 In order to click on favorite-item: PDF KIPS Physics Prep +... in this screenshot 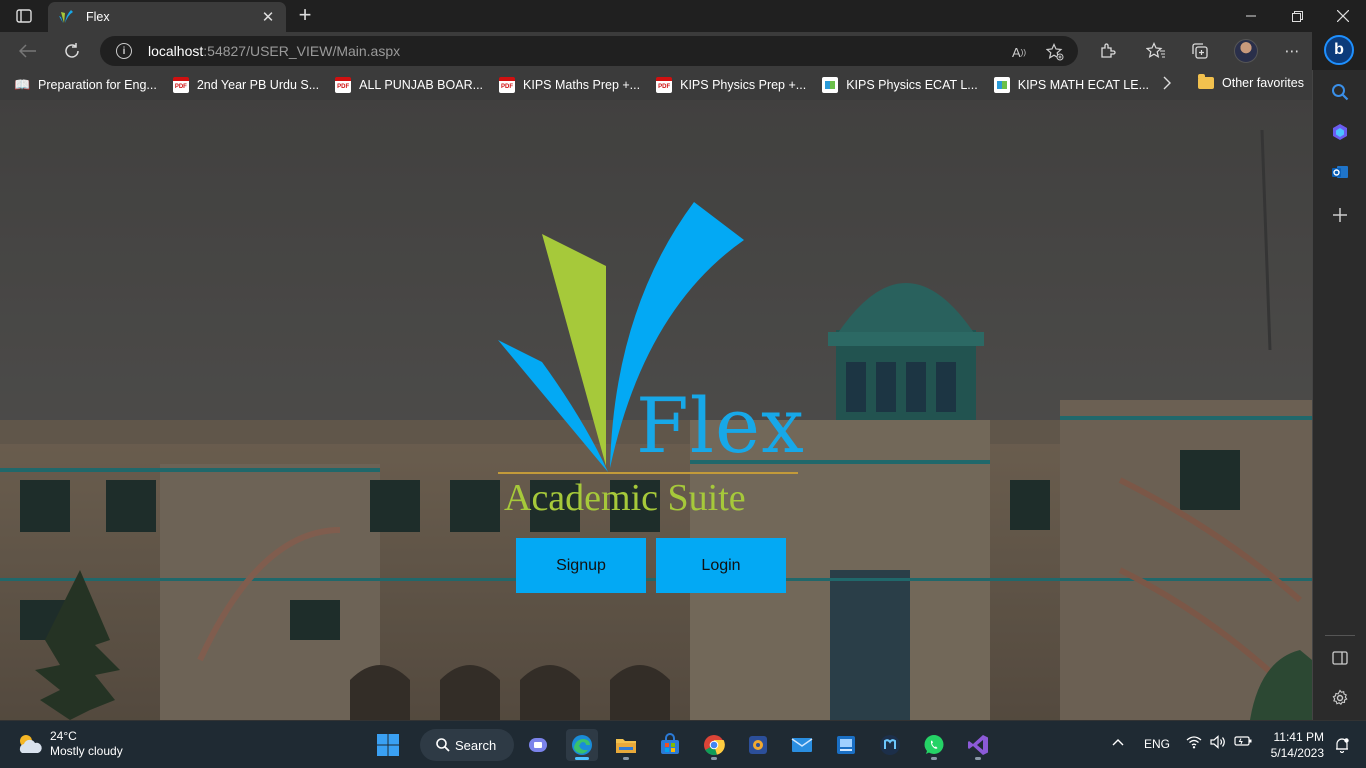, I will do `click(731, 85)`.